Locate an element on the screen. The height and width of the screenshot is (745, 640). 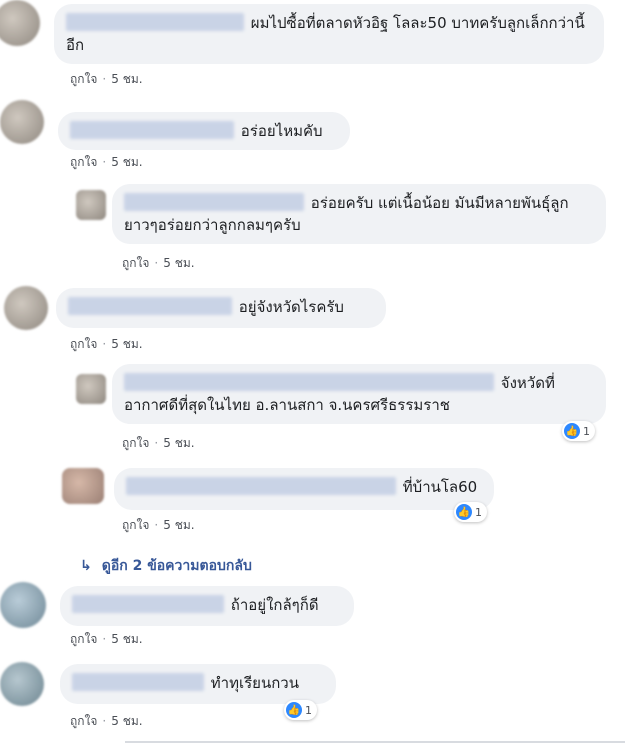
next-comment-edge is located at coordinates (375, 742).